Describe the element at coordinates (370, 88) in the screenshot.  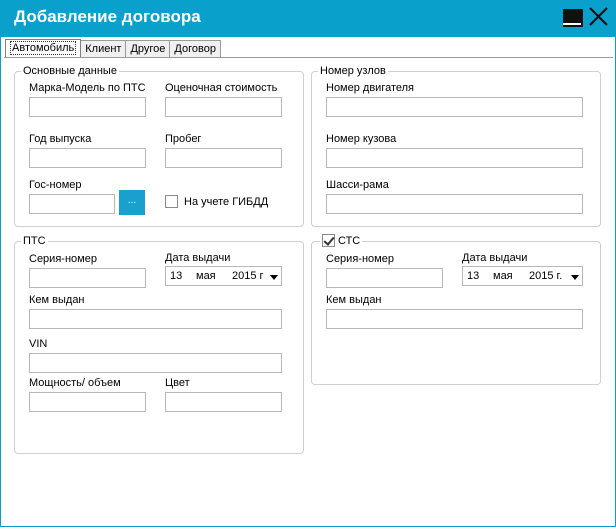
I see `engine-label: Номер двигателя` at that location.